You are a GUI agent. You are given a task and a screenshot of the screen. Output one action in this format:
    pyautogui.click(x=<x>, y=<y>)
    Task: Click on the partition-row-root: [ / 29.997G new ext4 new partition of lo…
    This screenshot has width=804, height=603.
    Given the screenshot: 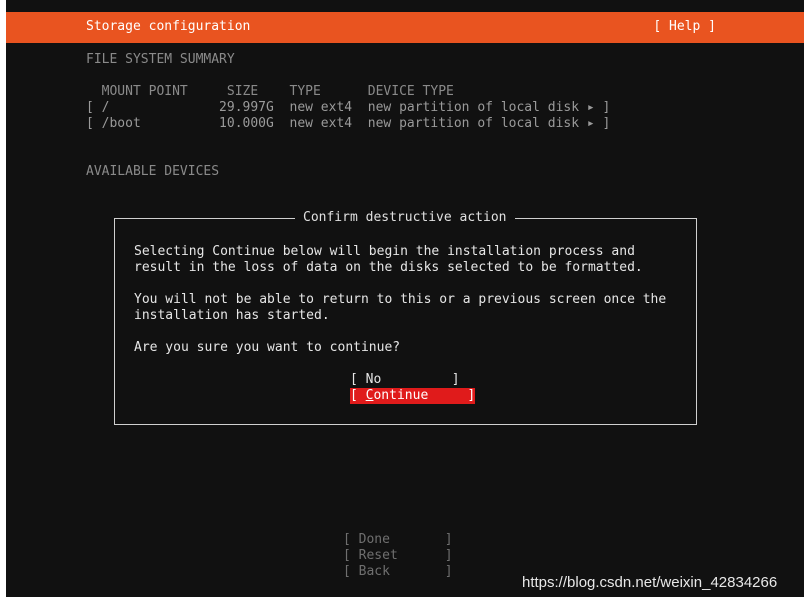 What is the action you would take?
    pyautogui.click(x=348, y=108)
    